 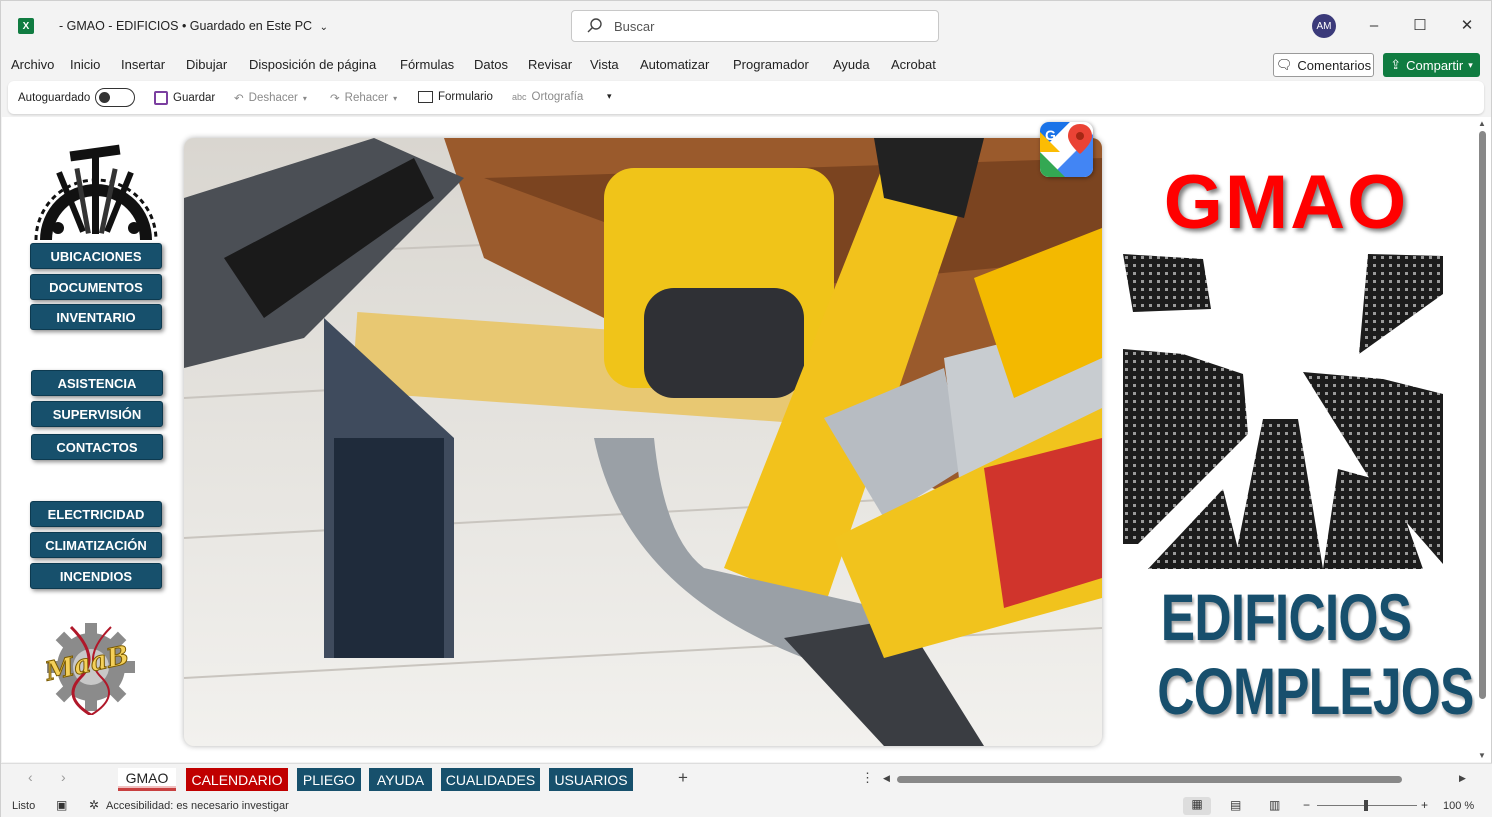 I want to click on save-label: Guardar, so click(x=194, y=98).